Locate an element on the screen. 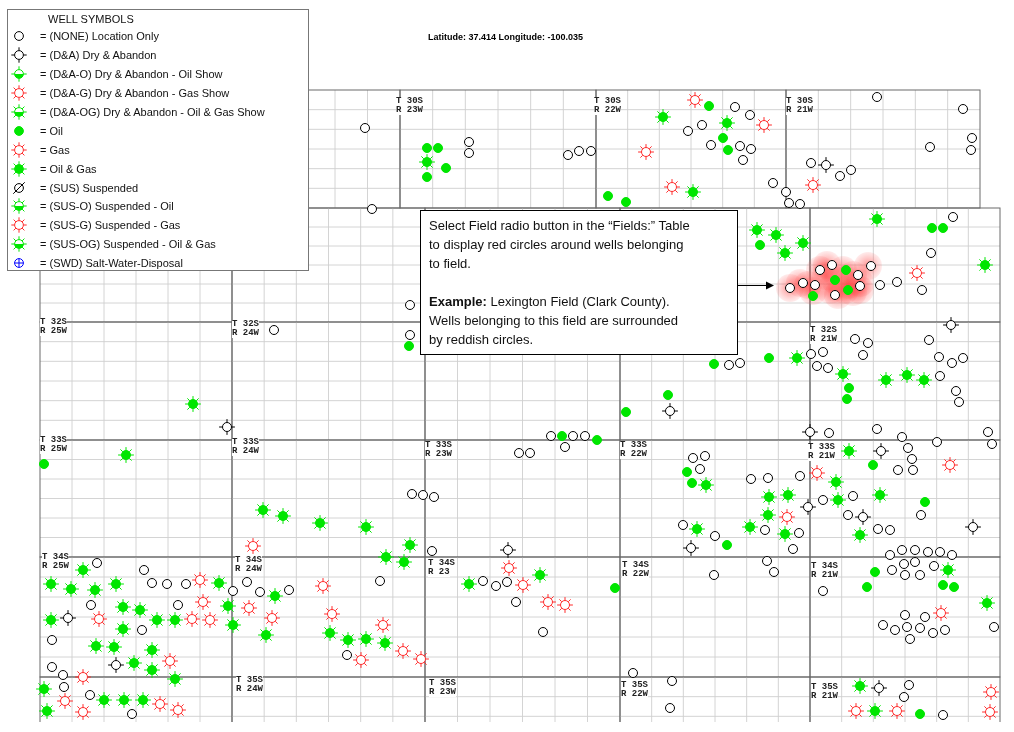  range-label: R 23 is located at coordinates (439, 572).